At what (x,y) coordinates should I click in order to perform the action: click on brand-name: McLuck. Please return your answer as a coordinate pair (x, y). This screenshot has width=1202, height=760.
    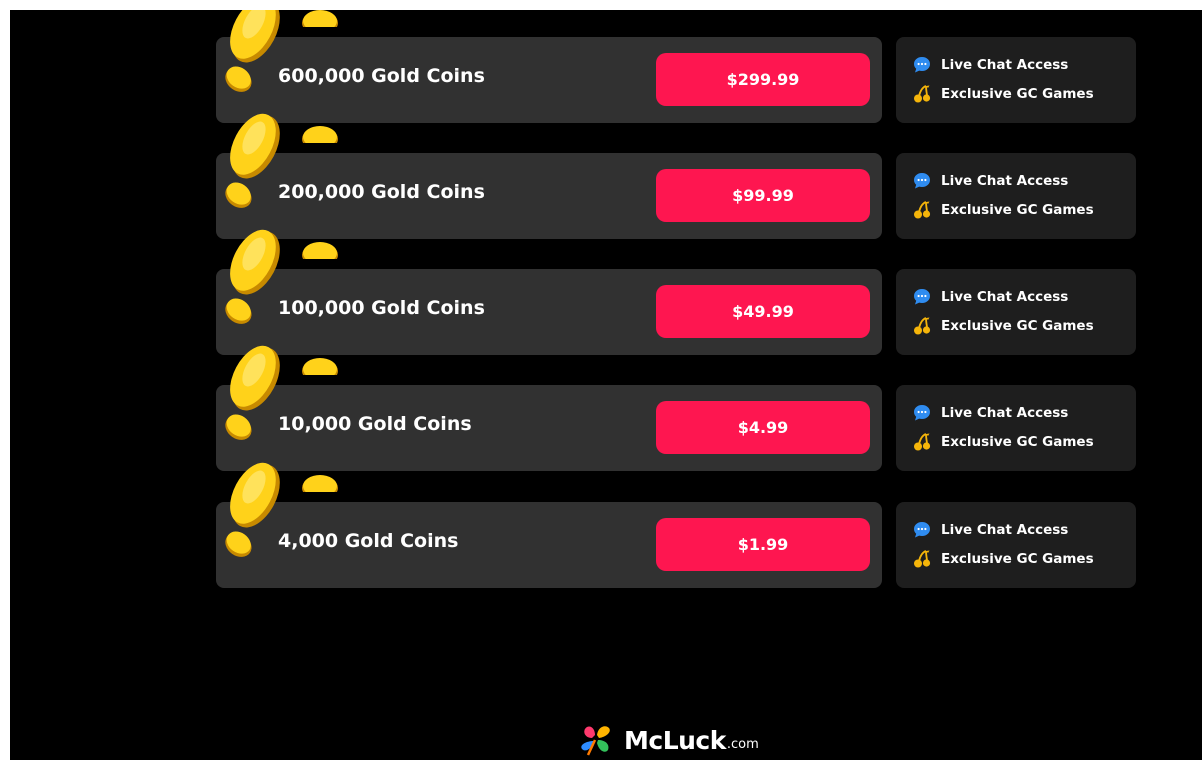
    Looking at the image, I should click on (675, 740).